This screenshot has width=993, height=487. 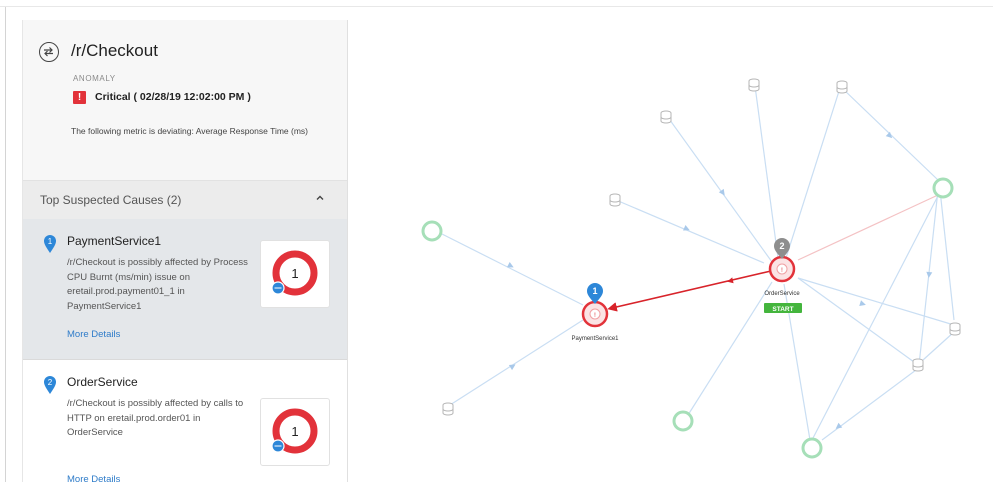 I want to click on rank-2-pin-number: 2, so click(x=50, y=382).